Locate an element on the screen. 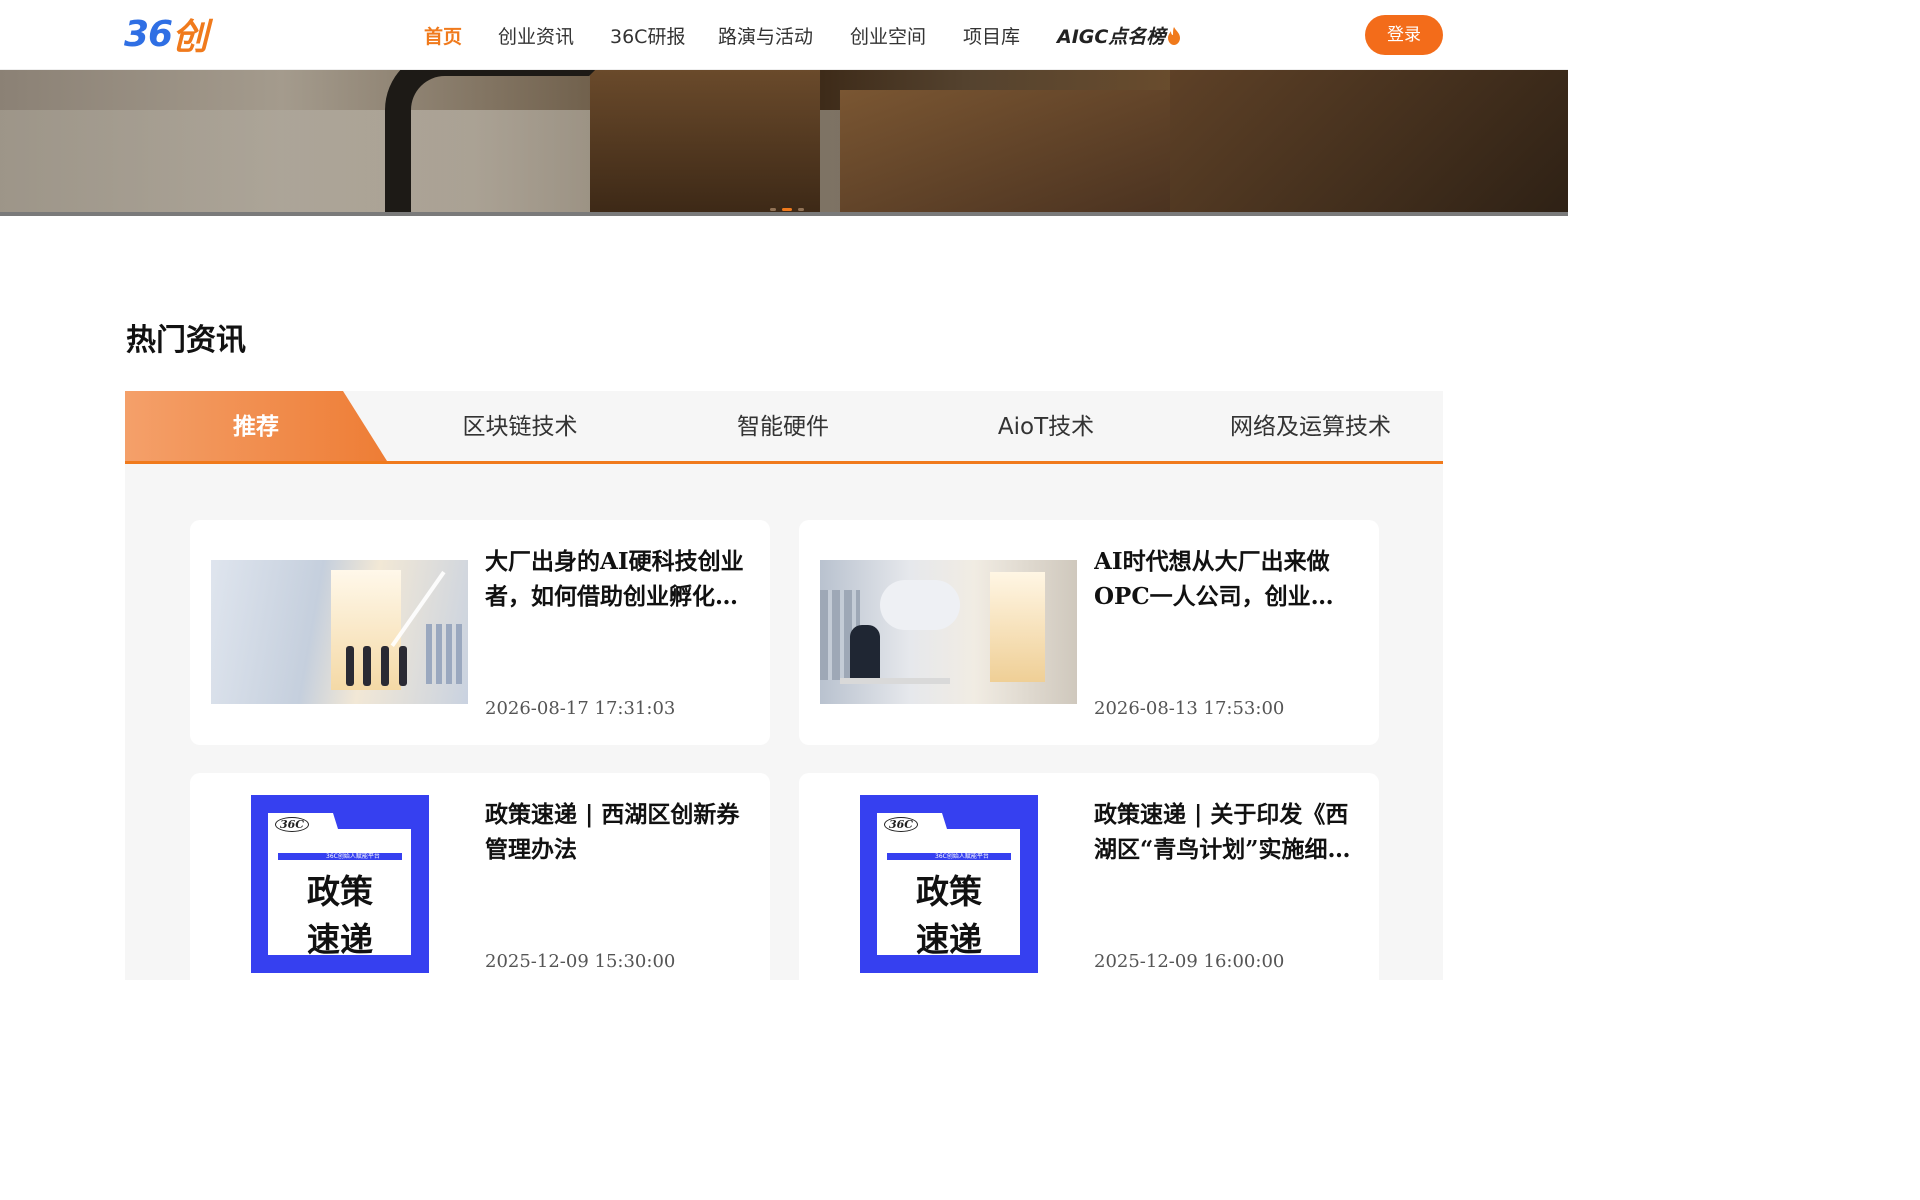  illustration-door is located at coordinates (1017, 627).